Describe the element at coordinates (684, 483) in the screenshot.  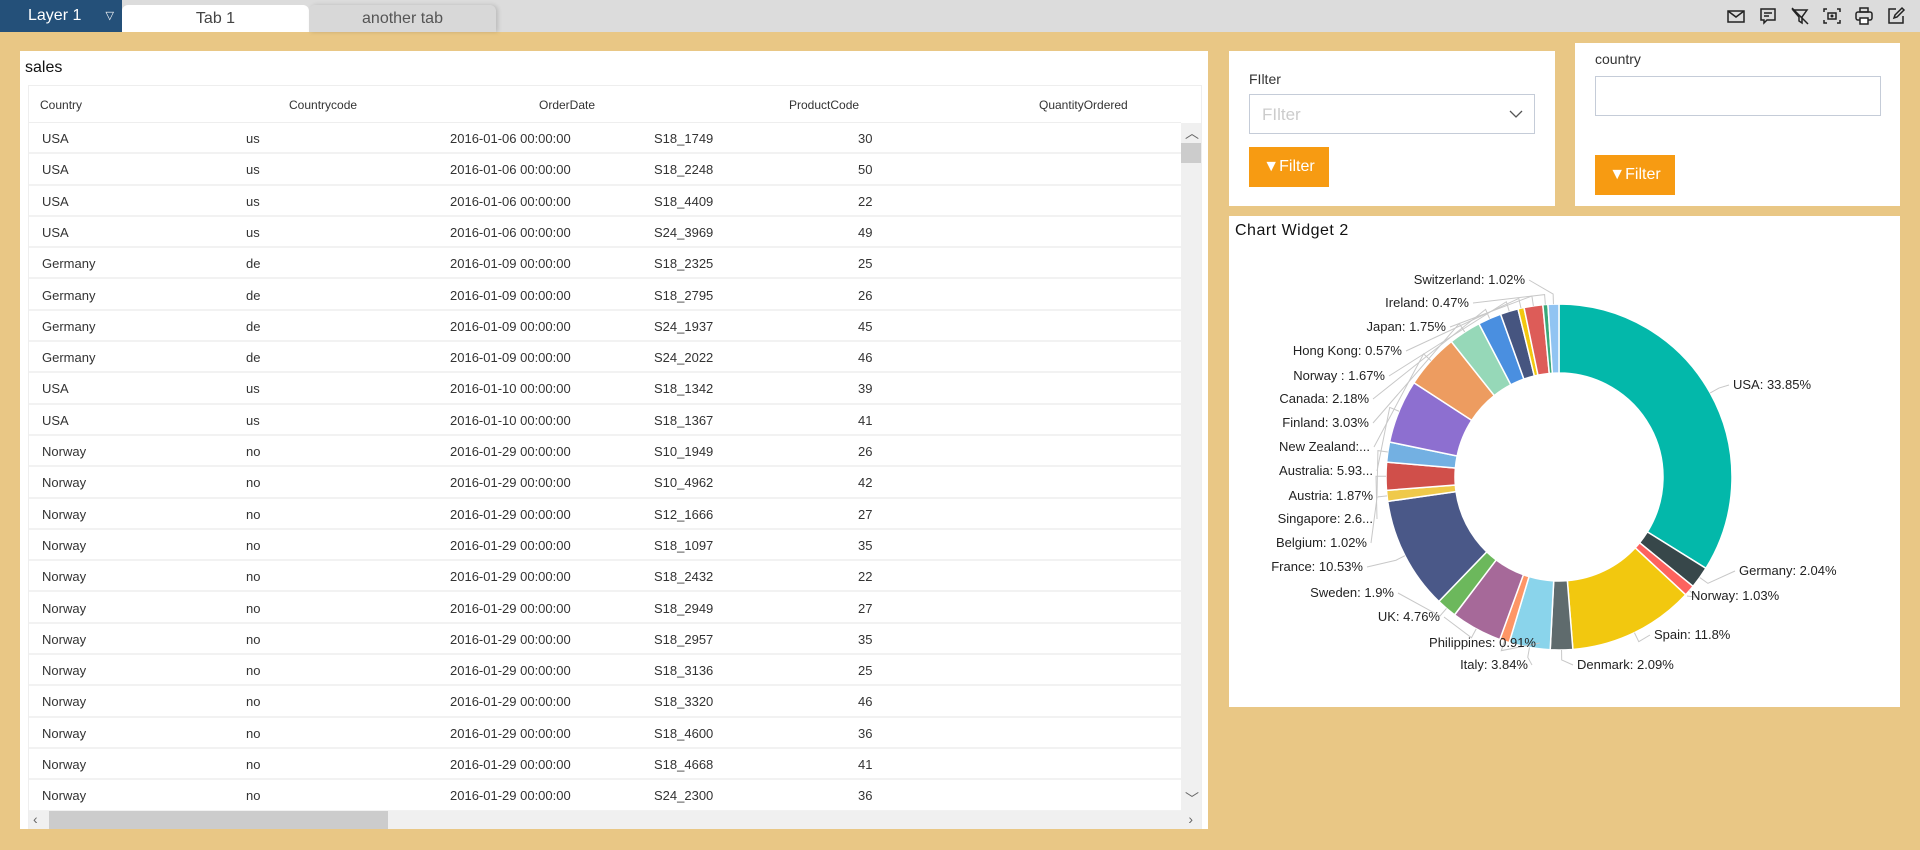
I see `cell-productcode: S10_4962` at that location.